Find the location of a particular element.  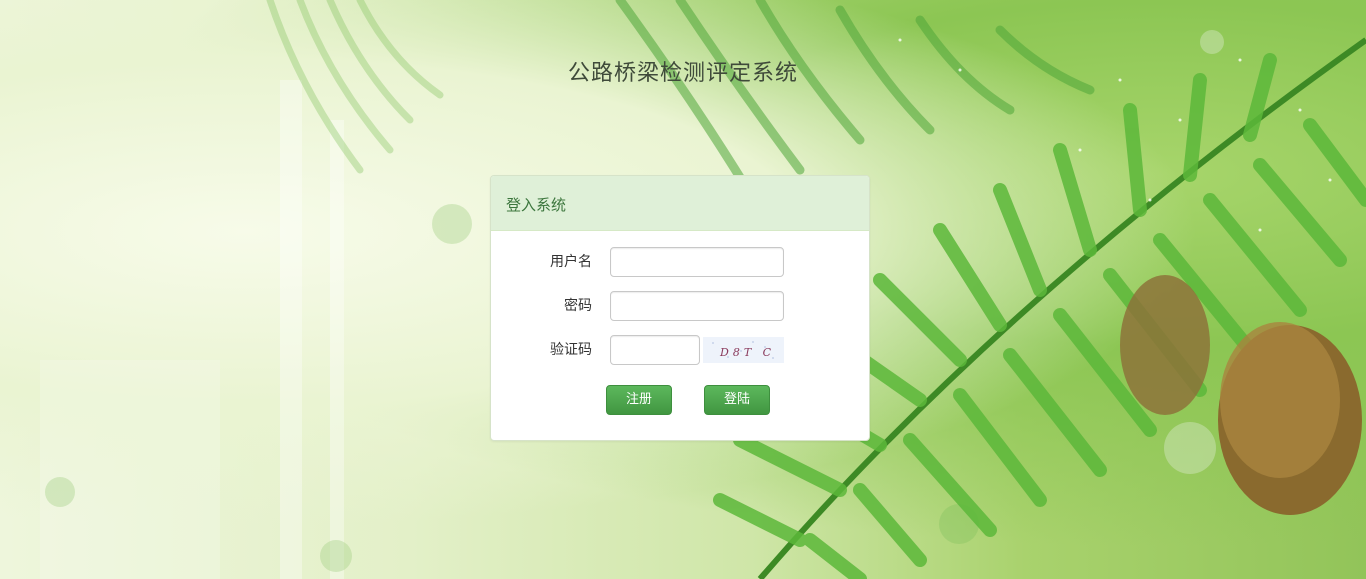

page-title: 公路桥梁检测评定系统 is located at coordinates (682, 73).